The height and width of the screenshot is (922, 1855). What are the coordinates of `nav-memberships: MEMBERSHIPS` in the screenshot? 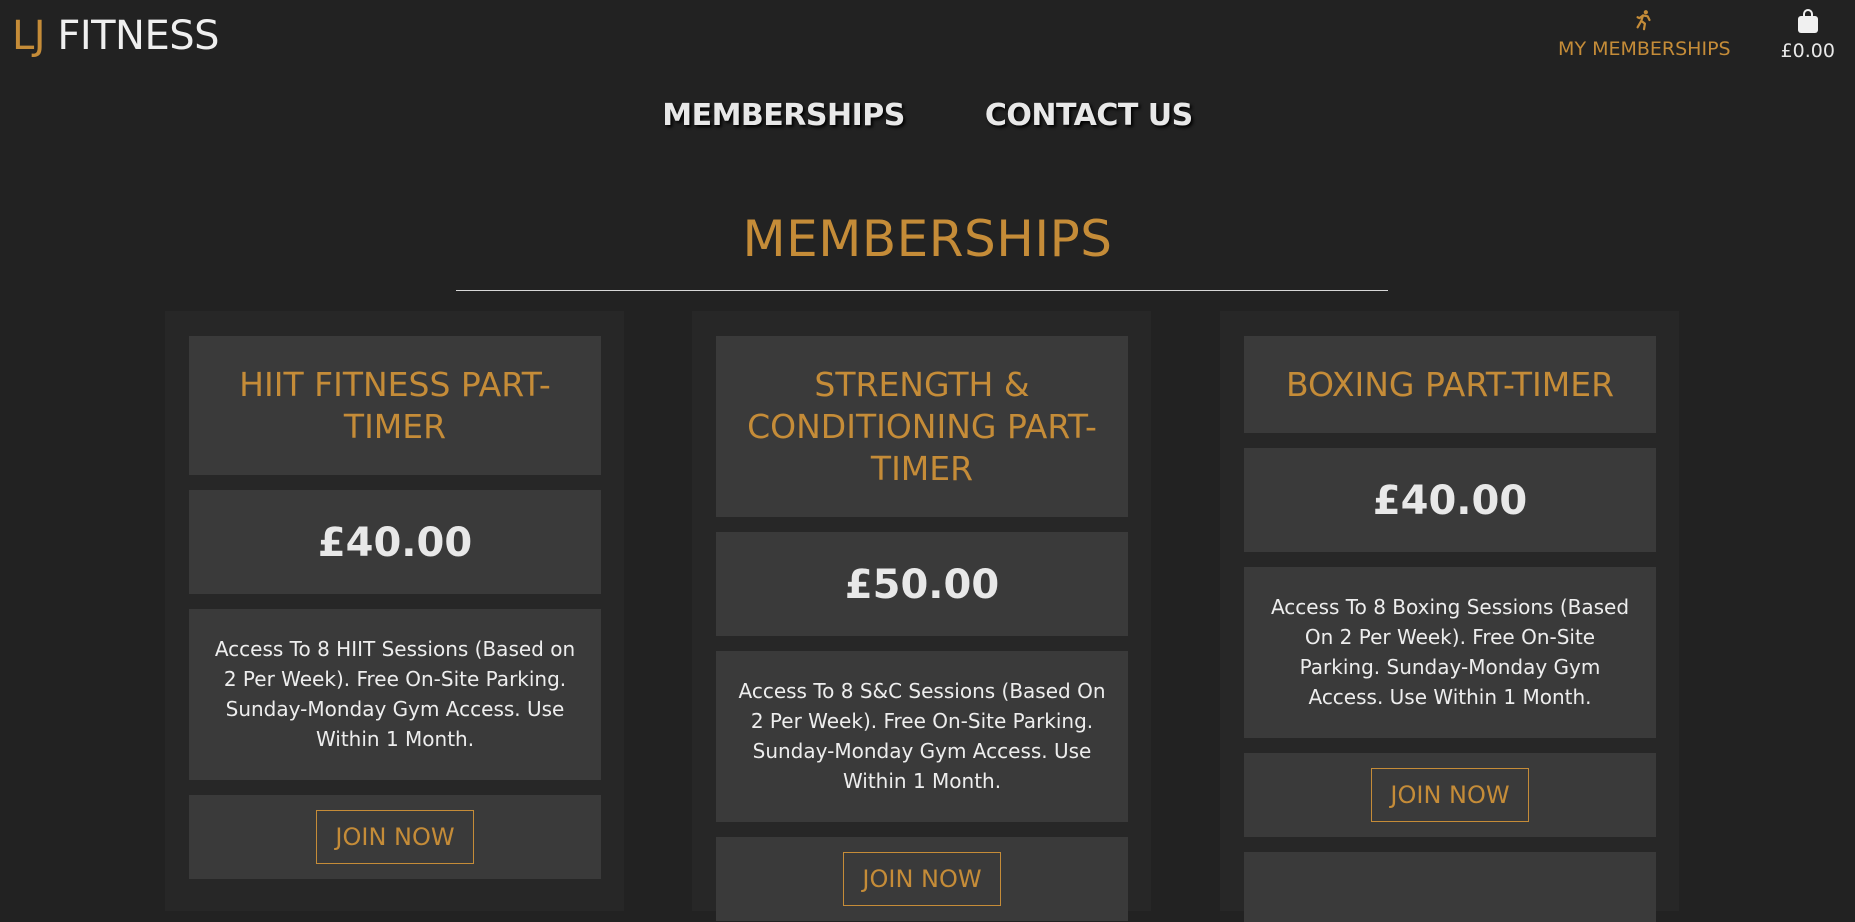 It's located at (783, 115).